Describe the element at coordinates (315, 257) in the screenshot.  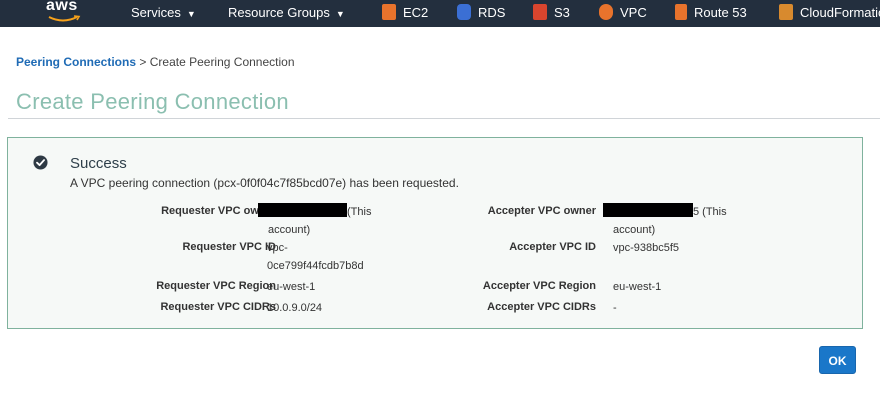
I see `requester-vpc-id-value: vpc- 0ce799f44fcdb7b8d` at that location.